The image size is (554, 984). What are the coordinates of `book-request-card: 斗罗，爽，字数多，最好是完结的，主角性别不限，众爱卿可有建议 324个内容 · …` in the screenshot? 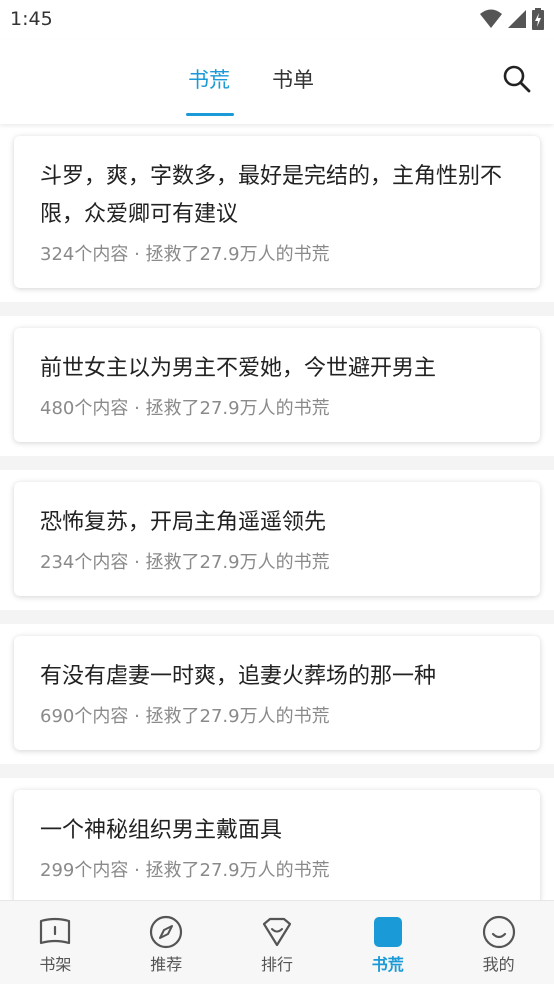 It's located at (277, 212).